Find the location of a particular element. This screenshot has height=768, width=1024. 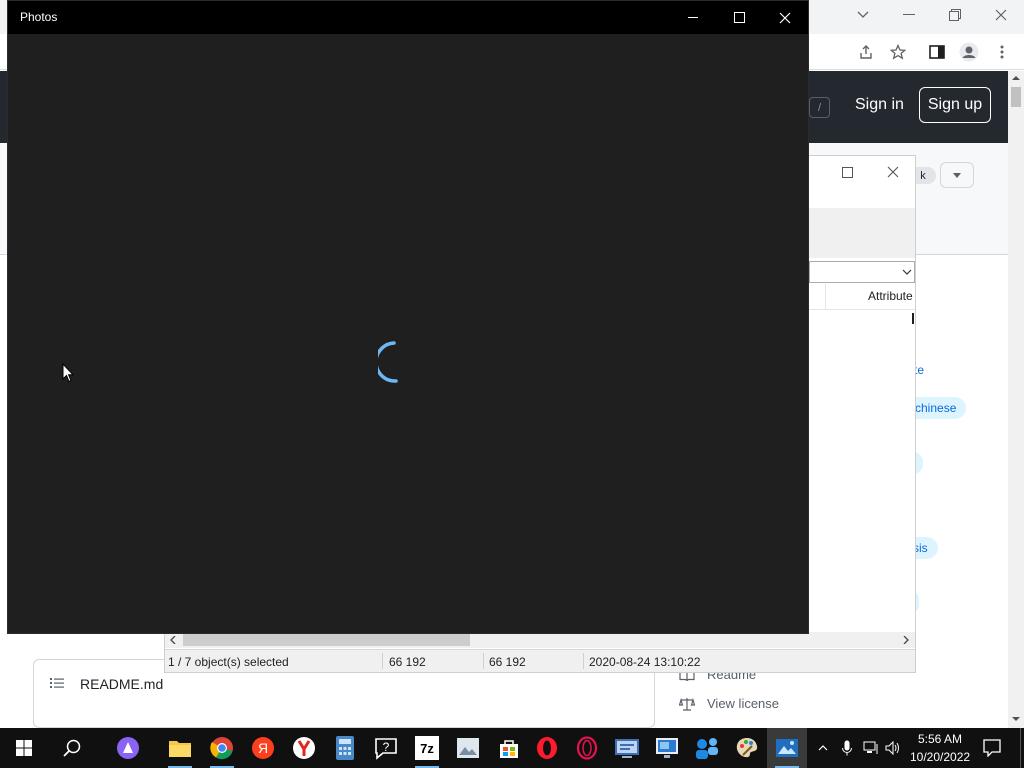

photos-icon is located at coordinates (787, 748).